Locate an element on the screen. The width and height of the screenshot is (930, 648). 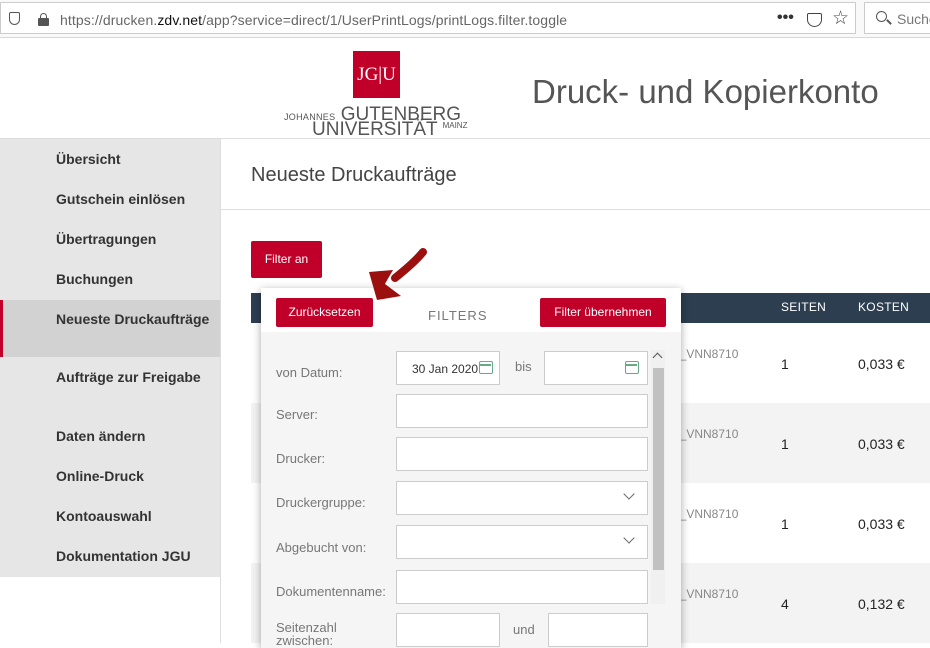
page-count-label-line2: zwischen: is located at coordinates (305, 640).